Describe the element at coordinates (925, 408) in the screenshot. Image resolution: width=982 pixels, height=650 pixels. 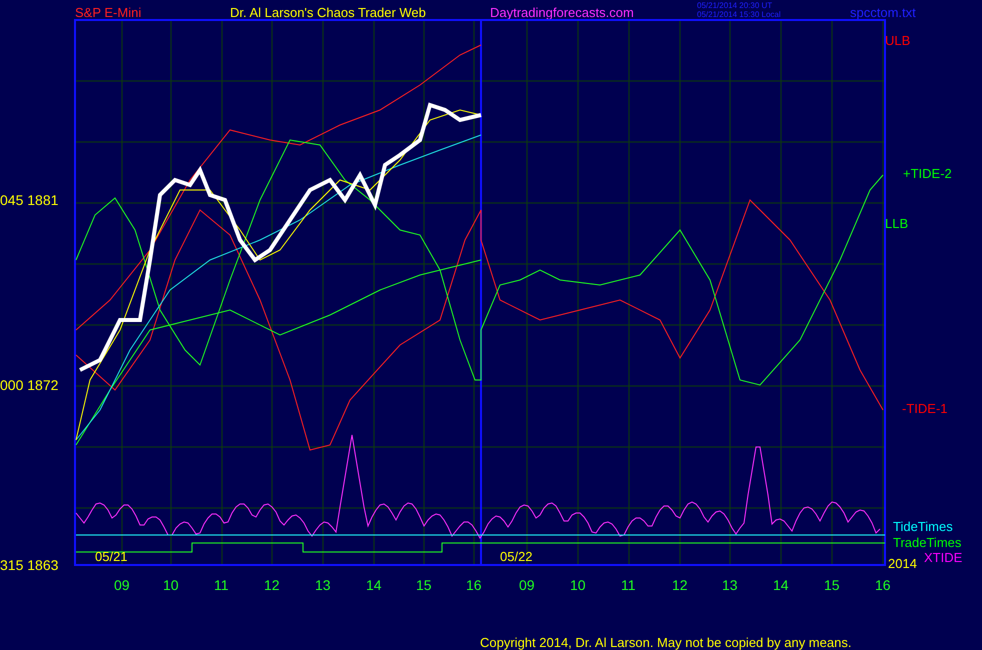
I see `curve-label: -TIDE-1` at that location.